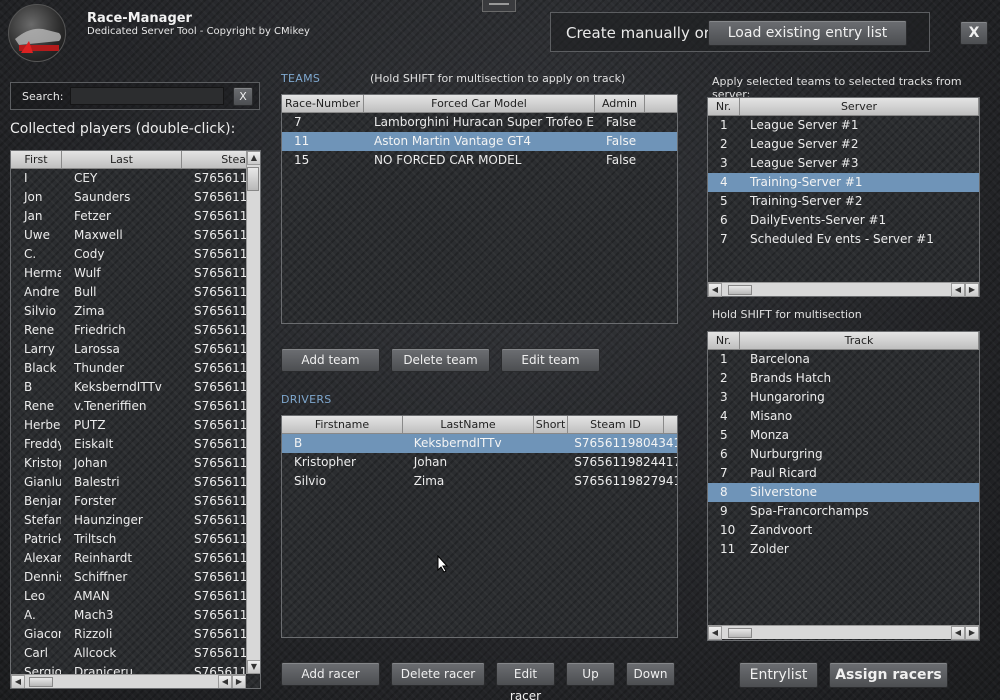 This screenshot has width=1000, height=700. Describe the element at coordinates (135, 330) in the screenshot. I see `player-row: Rene Friedrich S7656119` at that location.